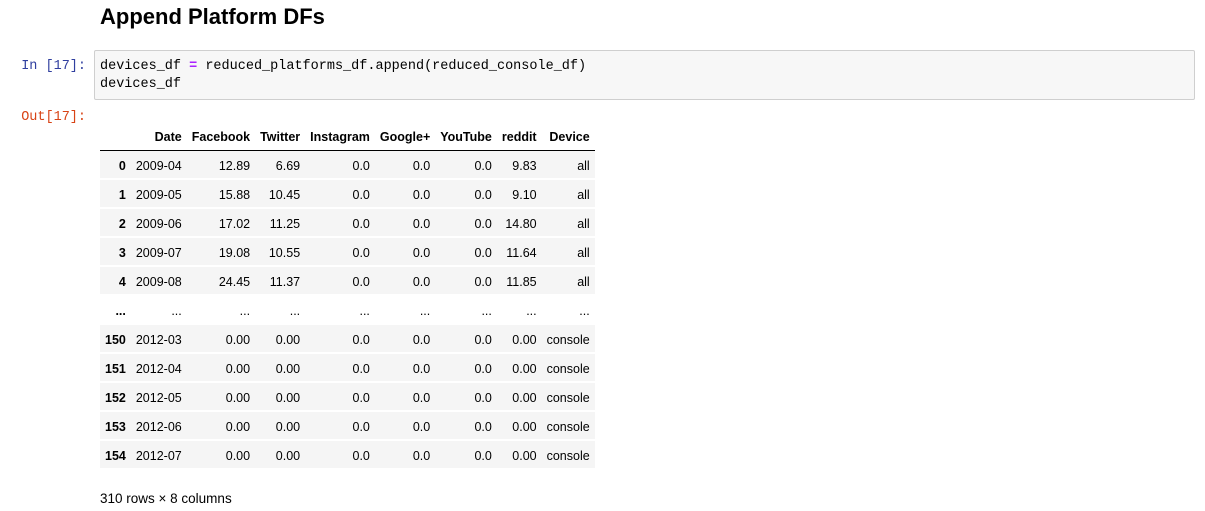 The width and height of the screenshot is (1205, 511). Describe the element at coordinates (166, 498) in the screenshot. I see `dataframe-shape: 310 rows × 8 columns` at that location.